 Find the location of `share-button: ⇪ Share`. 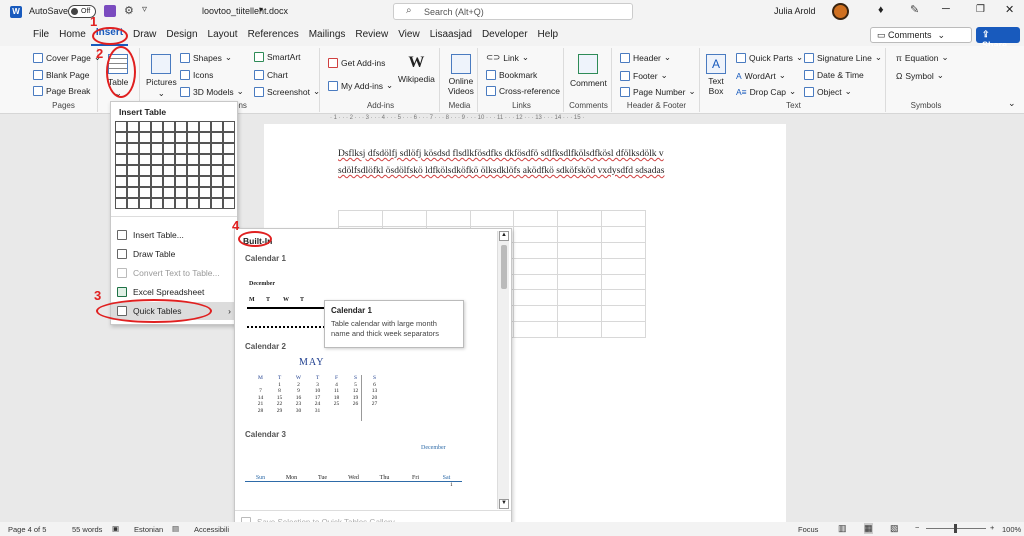

share-button: ⇪ Share is located at coordinates (998, 38).